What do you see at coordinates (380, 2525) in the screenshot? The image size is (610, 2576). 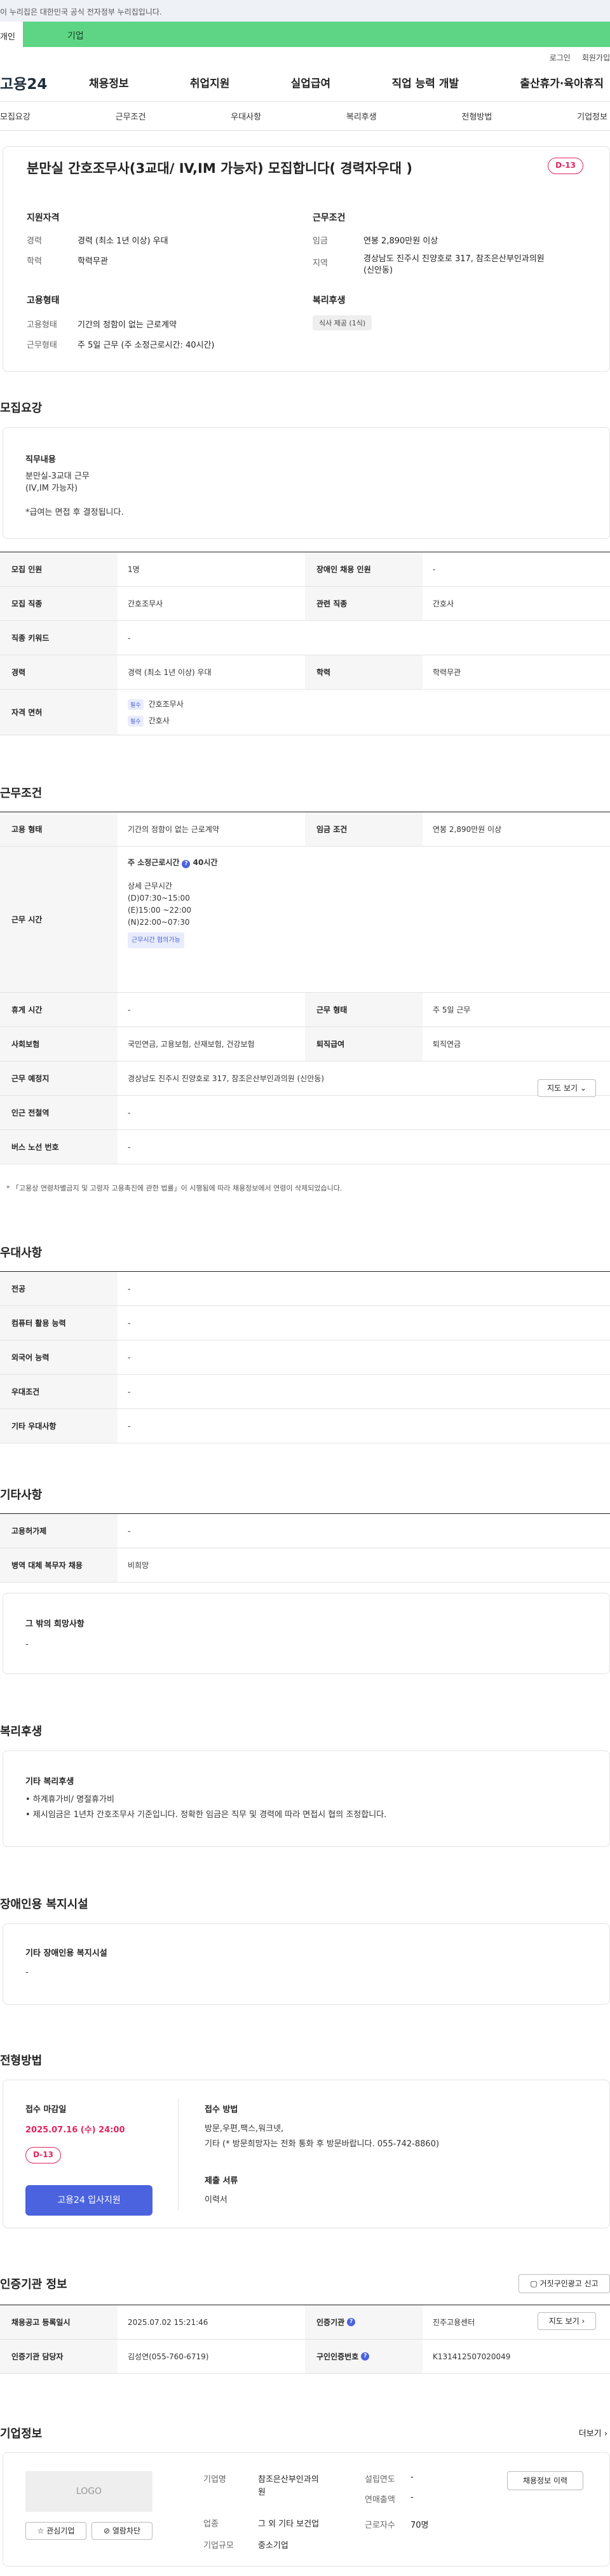 I see `employees-label: 근로자수` at bounding box center [380, 2525].